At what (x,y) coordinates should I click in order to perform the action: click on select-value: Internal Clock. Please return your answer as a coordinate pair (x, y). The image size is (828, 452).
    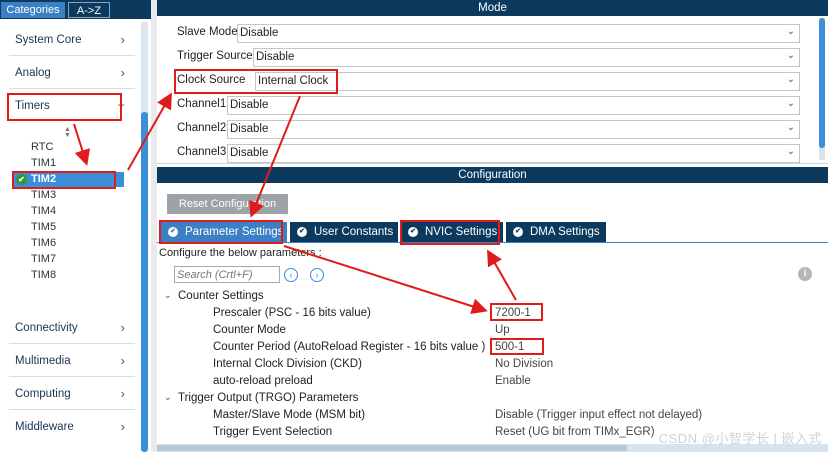
    Looking at the image, I should click on (293, 81).